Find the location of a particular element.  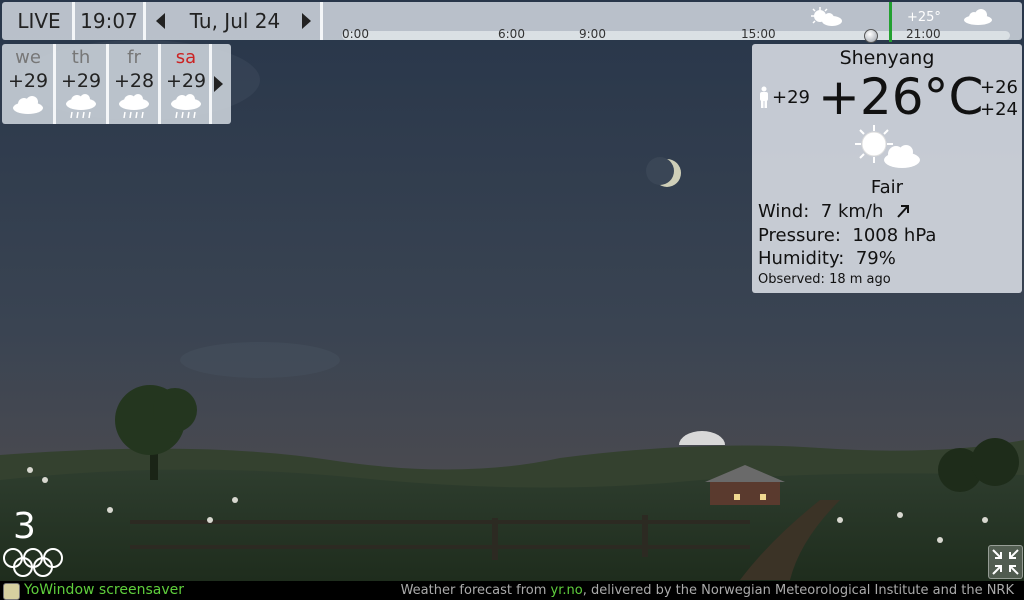

chevron-left-icon is located at coordinates (160, 21).